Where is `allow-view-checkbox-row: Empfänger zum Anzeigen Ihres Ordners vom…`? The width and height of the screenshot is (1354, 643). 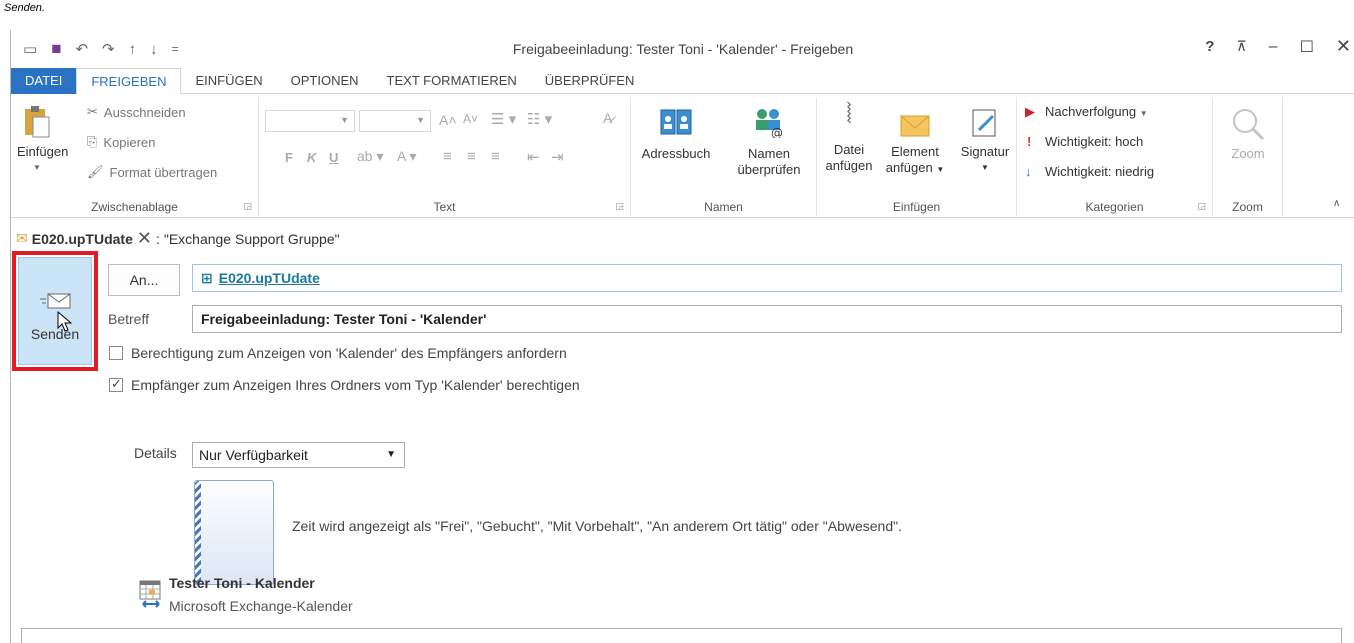 allow-view-checkbox-row: Empfänger zum Anzeigen Ihres Ordners vom… is located at coordinates (344, 384).